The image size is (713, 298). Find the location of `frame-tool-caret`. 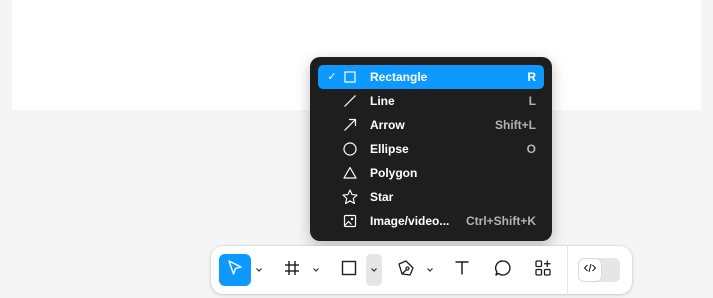

frame-tool-caret is located at coordinates (316, 270).